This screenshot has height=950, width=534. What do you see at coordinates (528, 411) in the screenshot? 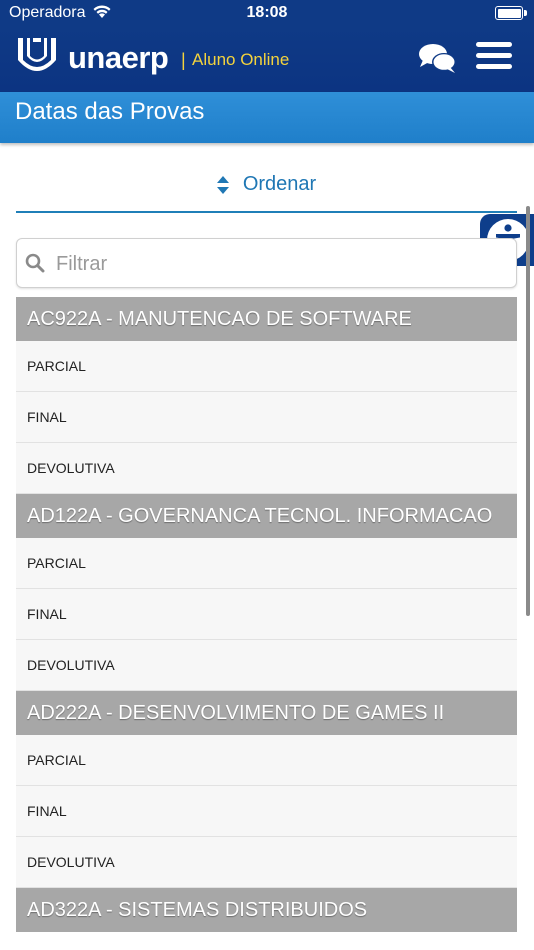
I see `scrollbar` at bounding box center [528, 411].